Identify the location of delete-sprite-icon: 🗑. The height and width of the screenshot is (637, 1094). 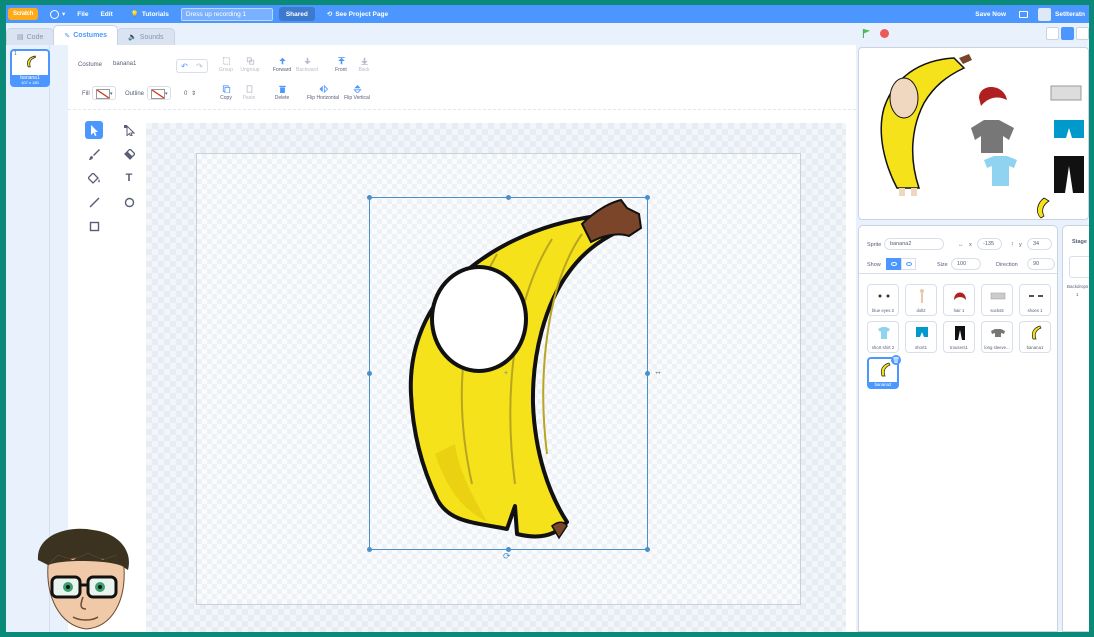
(896, 360).